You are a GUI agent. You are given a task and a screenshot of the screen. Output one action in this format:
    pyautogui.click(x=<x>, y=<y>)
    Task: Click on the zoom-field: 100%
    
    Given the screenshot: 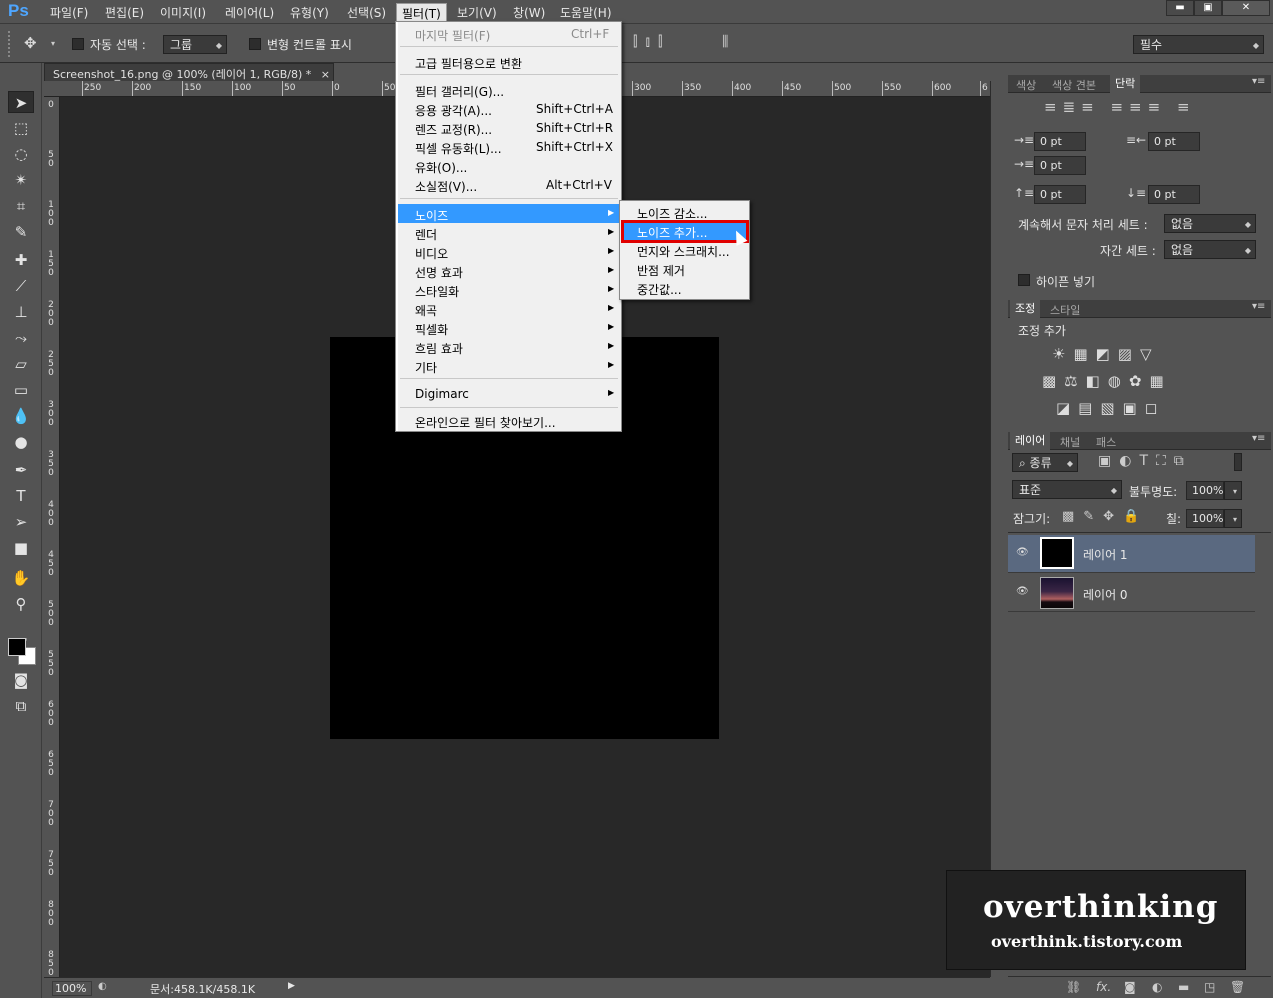 What is the action you would take?
    pyautogui.click(x=72, y=988)
    